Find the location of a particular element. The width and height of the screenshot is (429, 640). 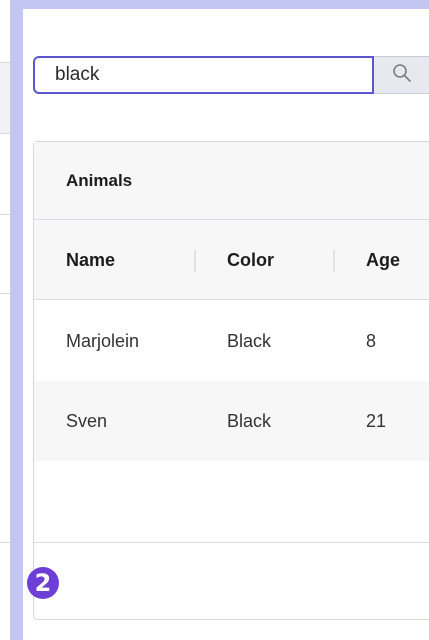

table-row: Marjolein Black 8 is located at coordinates (231, 341).